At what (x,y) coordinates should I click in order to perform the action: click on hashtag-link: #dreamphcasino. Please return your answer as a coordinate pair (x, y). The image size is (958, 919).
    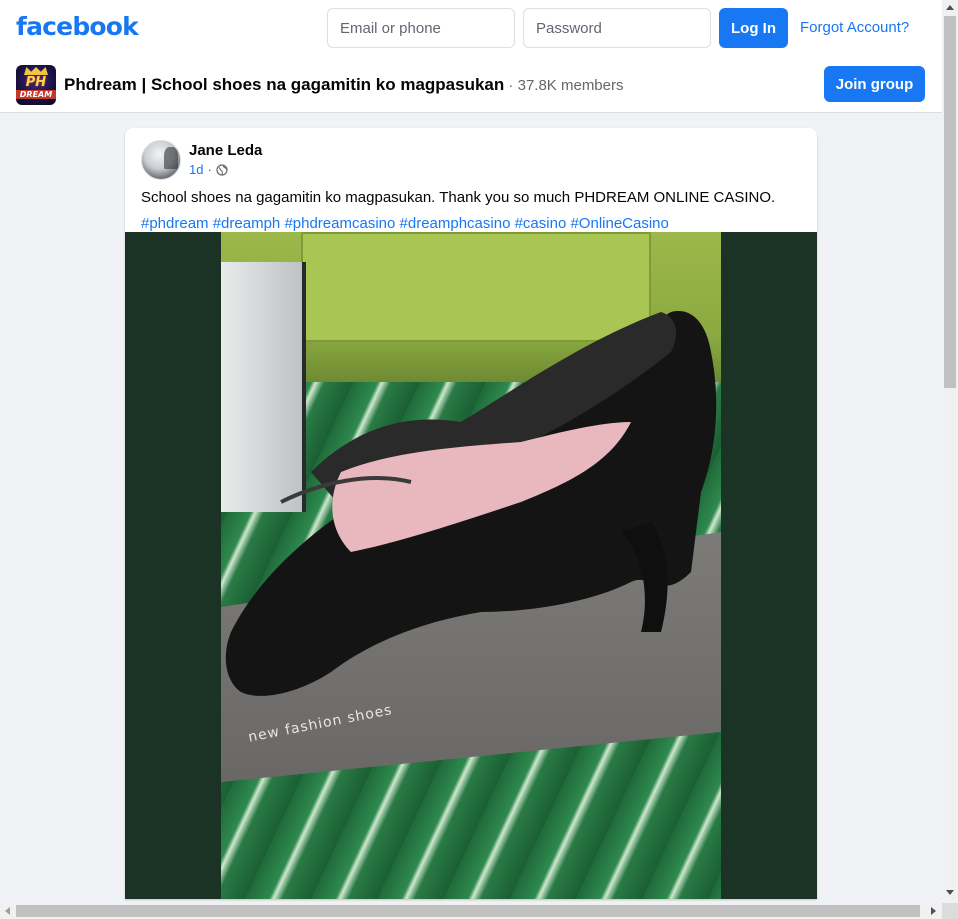
    Looking at the image, I should click on (455, 223).